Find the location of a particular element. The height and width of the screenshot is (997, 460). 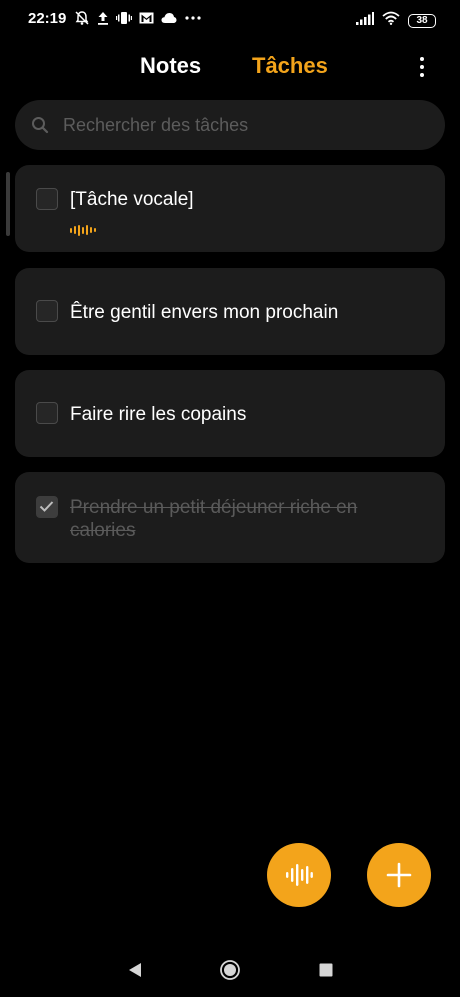

more-dots-icon is located at coordinates (193, 18).